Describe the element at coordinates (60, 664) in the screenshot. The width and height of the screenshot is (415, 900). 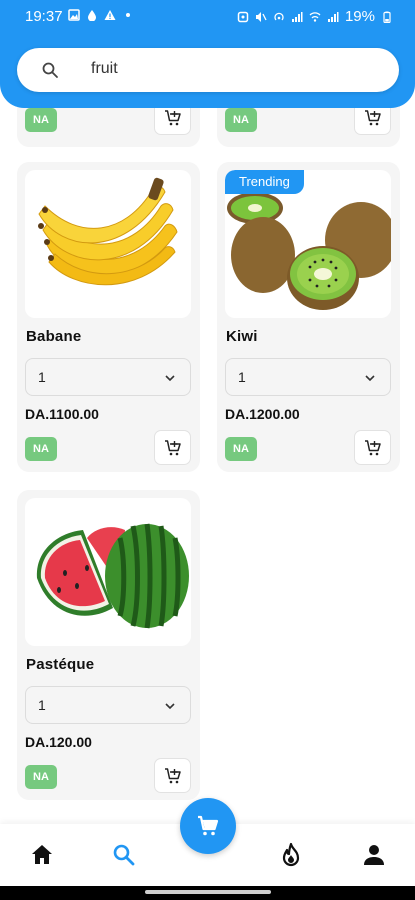
I see `product-name: Pastéque` at that location.